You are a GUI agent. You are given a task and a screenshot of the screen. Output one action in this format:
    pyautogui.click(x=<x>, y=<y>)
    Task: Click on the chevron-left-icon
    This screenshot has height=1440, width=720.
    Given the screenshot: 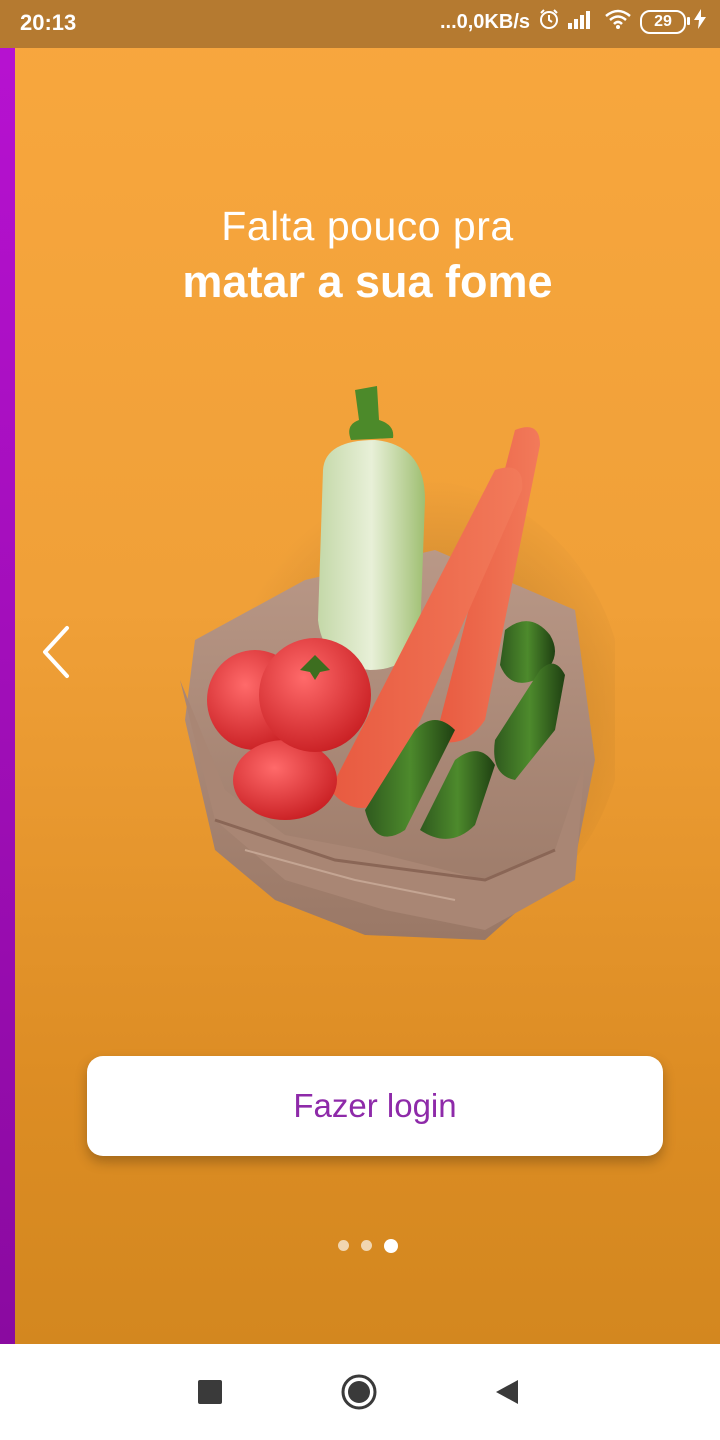 What is the action you would take?
    pyautogui.click(x=56, y=652)
    